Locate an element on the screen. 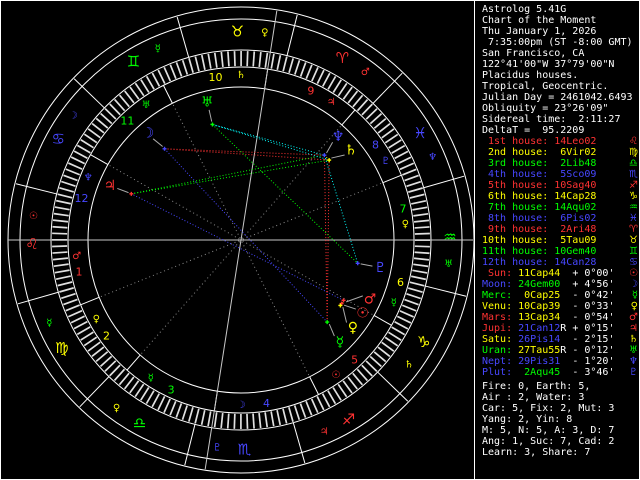  house-ruler-mars-icon: ♂ is located at coordinates (76, 256).